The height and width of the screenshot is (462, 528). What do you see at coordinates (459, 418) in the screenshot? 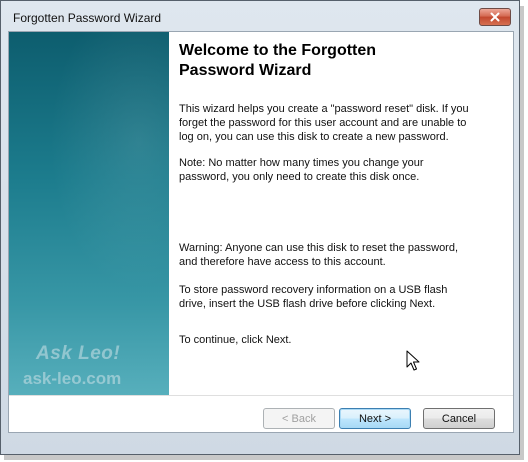
I see `cancel-button: Cancel` at bounding box center [459, 418].